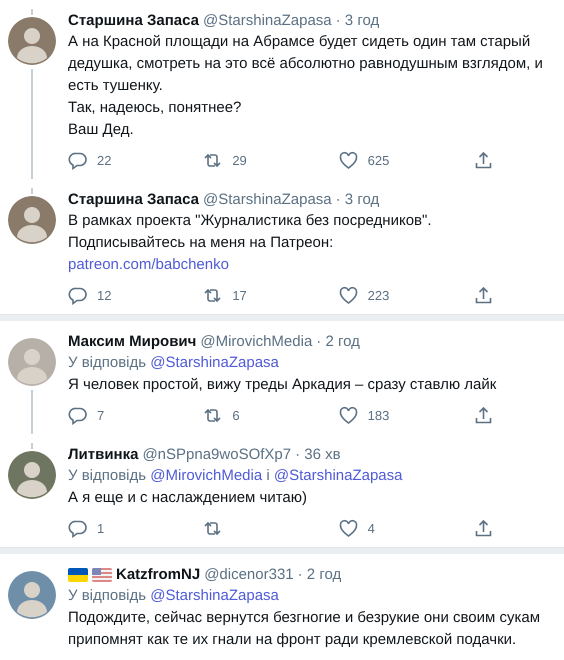 This screenshot has width=564, height=660. I want to click on reply-line: У відповідь @MirovichMedia і @StarshinaZapasa, so click(236, 476).